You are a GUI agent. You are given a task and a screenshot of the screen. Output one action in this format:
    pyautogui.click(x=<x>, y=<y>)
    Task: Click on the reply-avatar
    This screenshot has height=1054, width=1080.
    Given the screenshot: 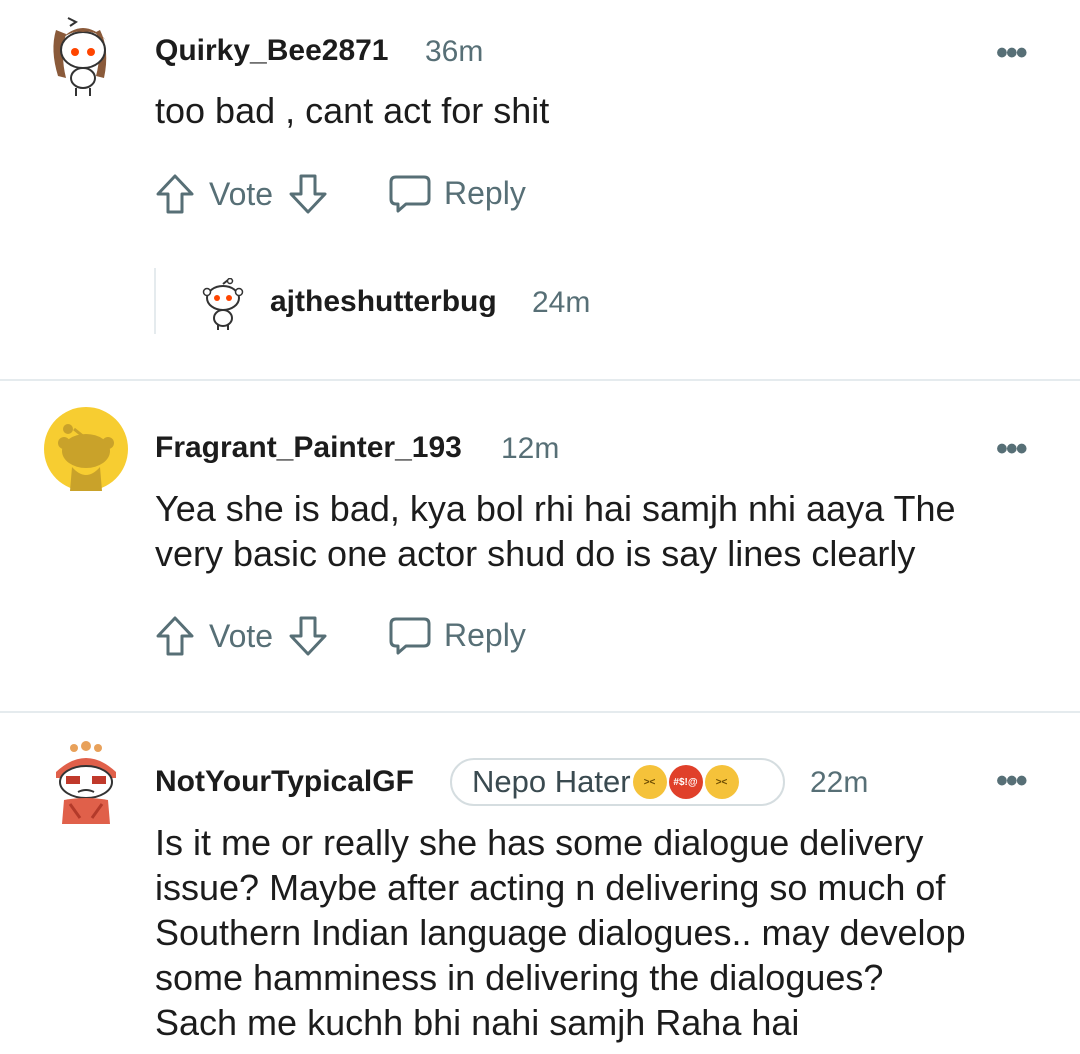 What is the action you would take?
    pyautogui.click(x=223, y=304)
    